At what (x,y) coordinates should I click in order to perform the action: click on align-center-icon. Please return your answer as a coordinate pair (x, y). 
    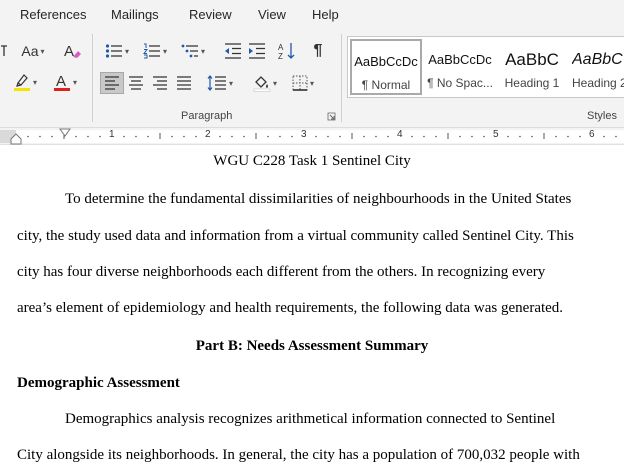
    Looking at the image, I should click on (136, 83).